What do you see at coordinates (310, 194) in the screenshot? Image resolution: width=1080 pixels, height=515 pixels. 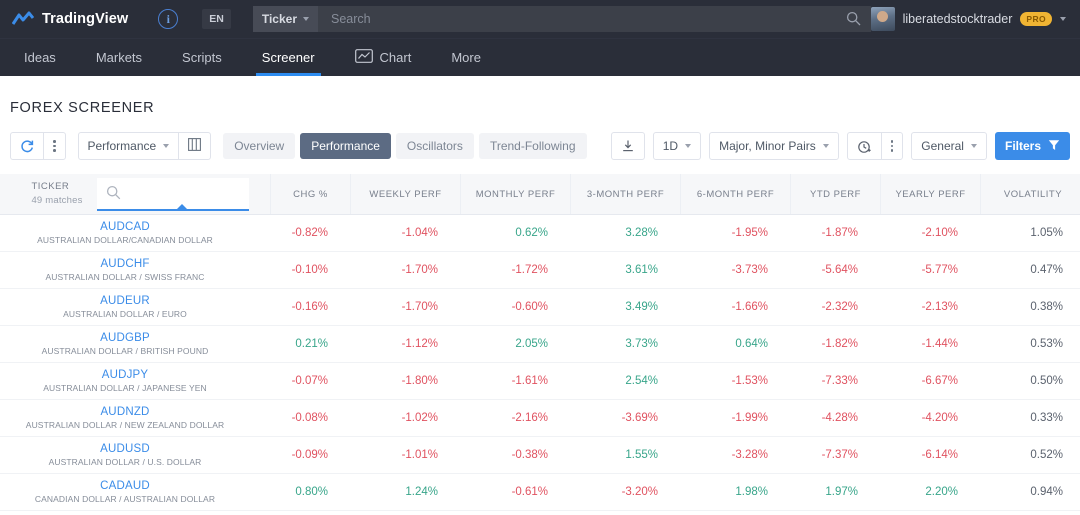 I see `column-header-chg: CHG %` at bounding box center [310, 194].